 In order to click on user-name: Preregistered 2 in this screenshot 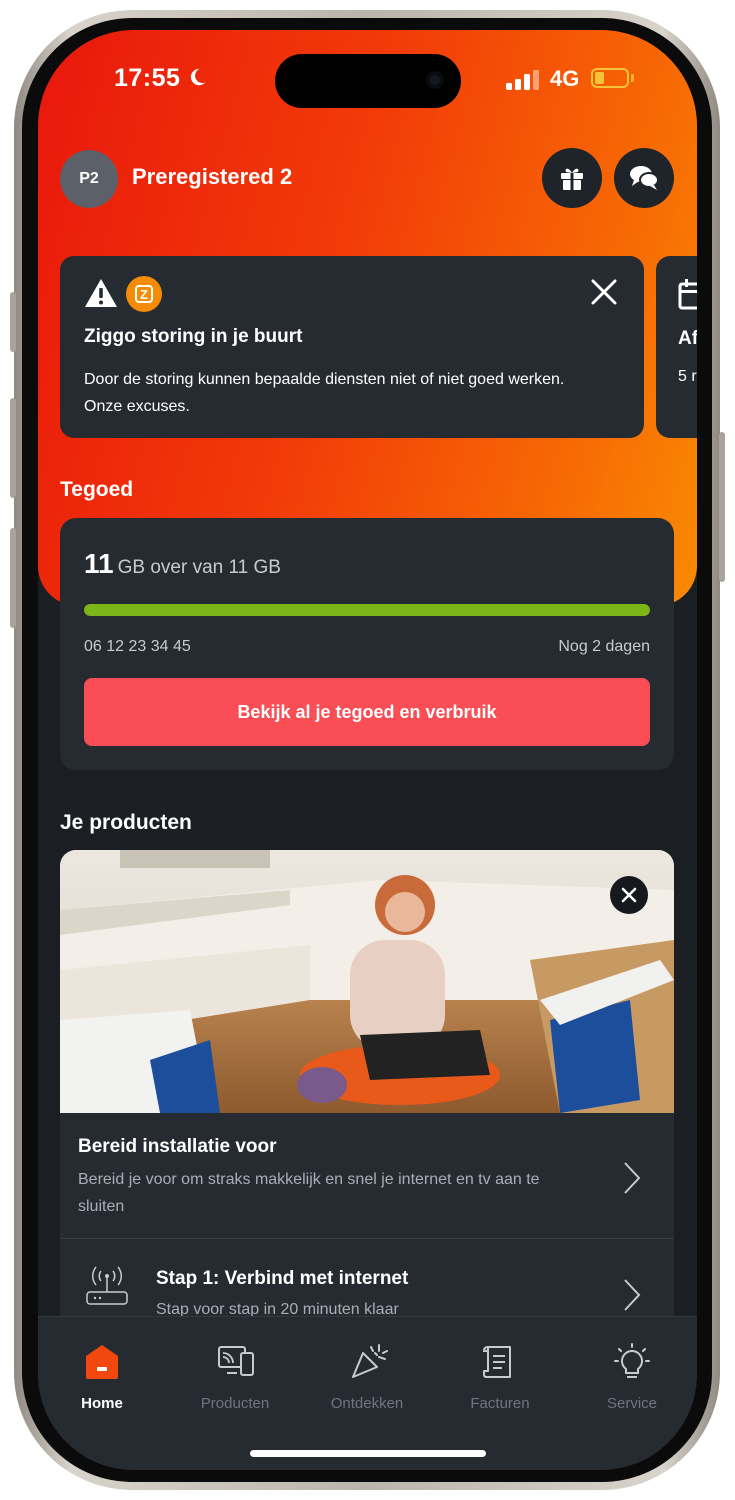, I will do `click(212, 176)`.